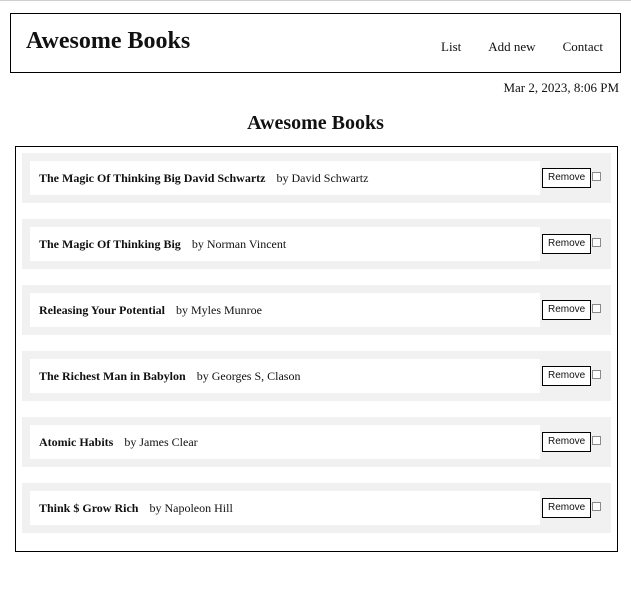 This screenshot has width=631, height=611. What do you see at coordinates (219, 309) in the screenshot?
I see `book-author: by Myles Munroe` at bounding box center [219, 309].